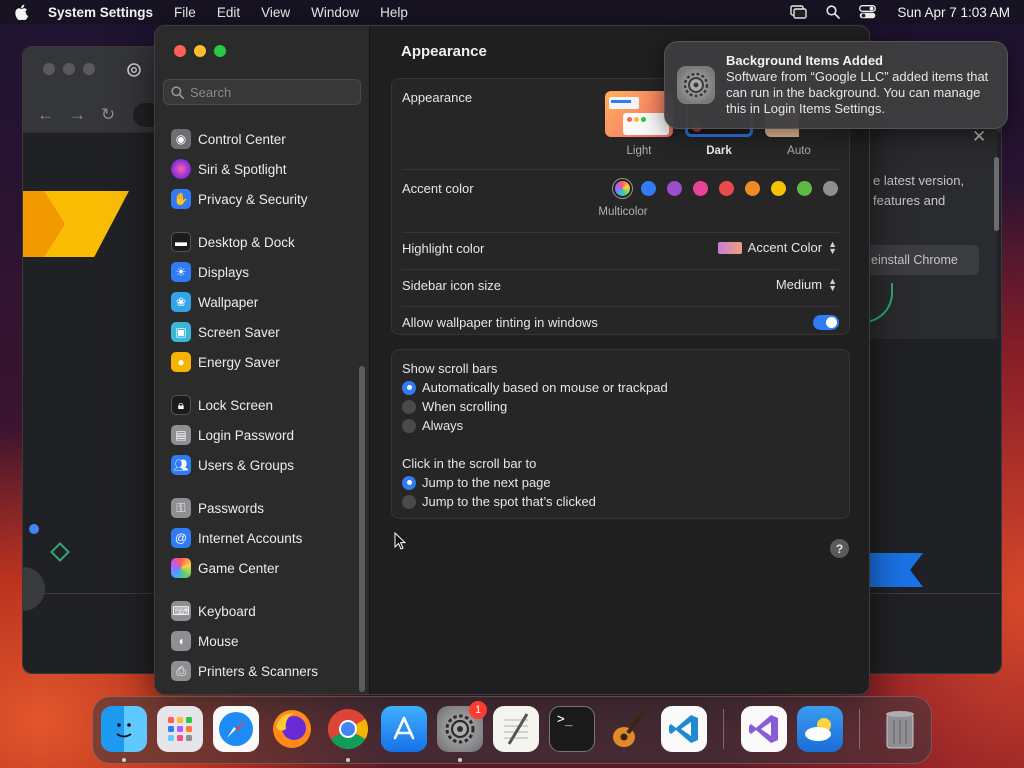 Image resolution: width=1024 pixels, height=768 pixels. I want to click on chrome-minimize-traffic-light, so click(69, 69).